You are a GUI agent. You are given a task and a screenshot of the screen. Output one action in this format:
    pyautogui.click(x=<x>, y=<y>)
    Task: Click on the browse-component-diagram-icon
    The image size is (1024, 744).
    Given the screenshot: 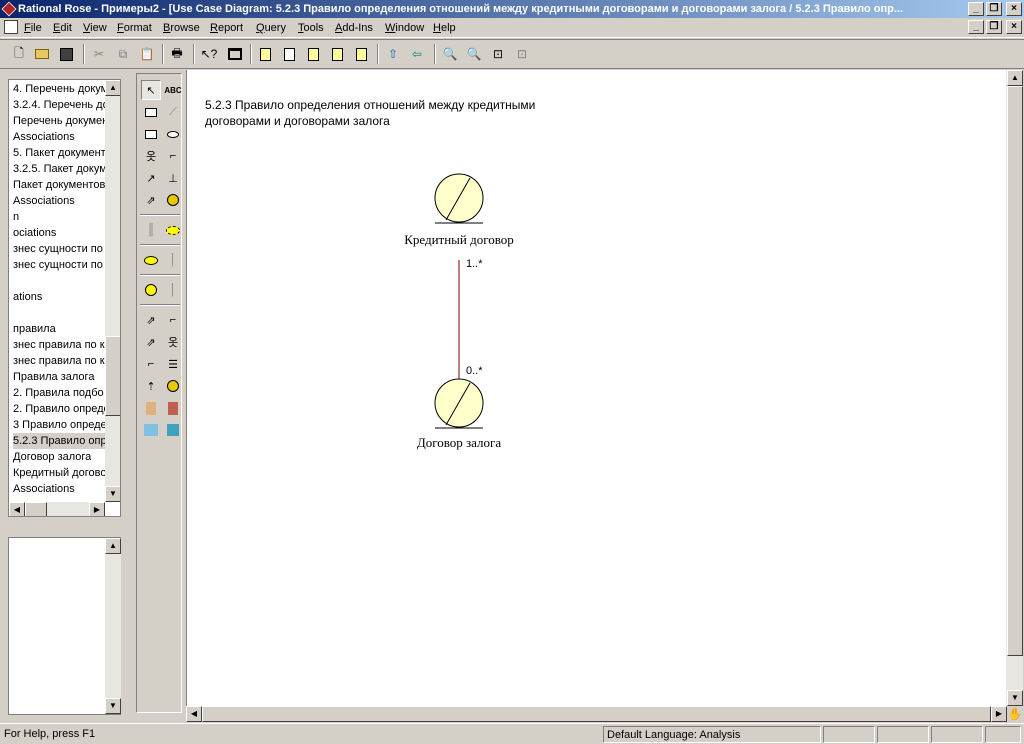 What is the action you would take?
    pyautogui.click(x=313, y=54)
    